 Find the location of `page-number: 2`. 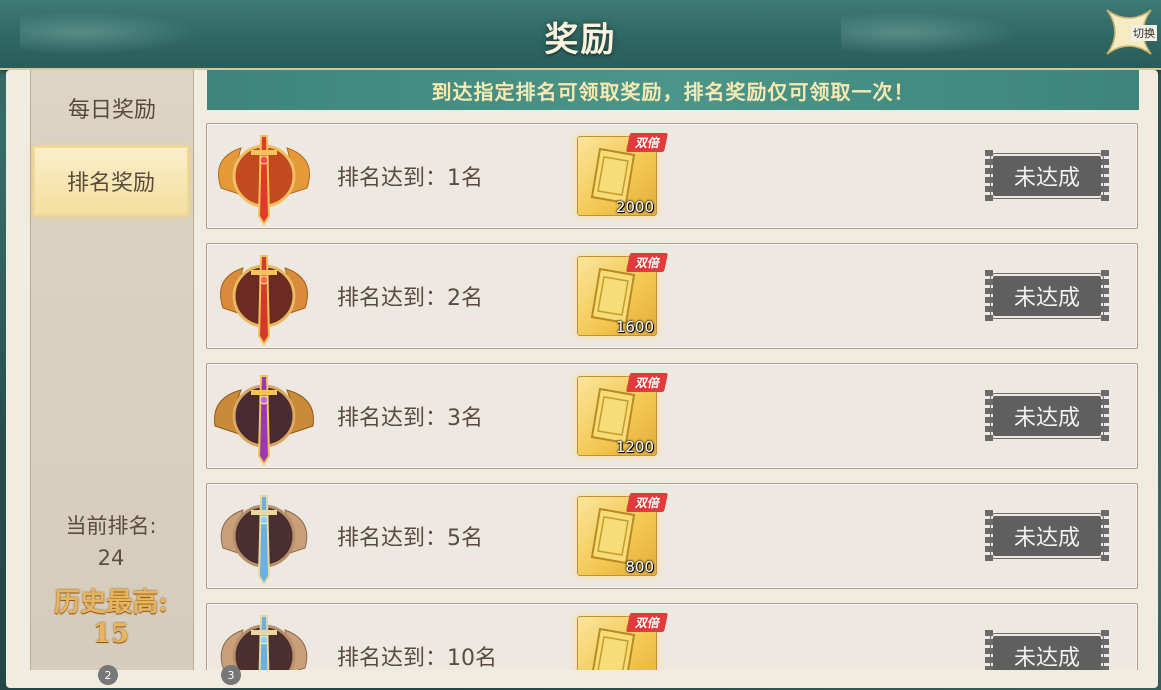

page-number: 2 is located at coordinates (108, 675).